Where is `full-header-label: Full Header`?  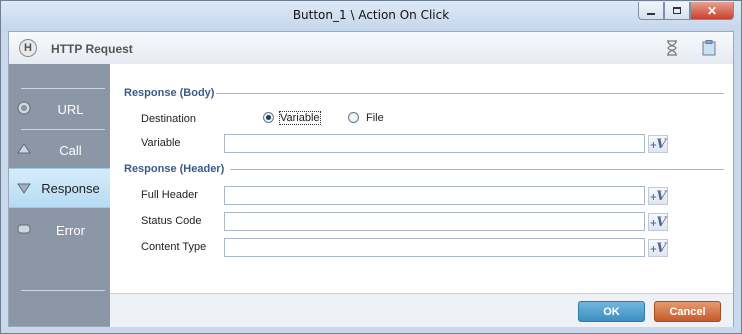
full-header-label: Full Header is located at coordinates (169, 195).